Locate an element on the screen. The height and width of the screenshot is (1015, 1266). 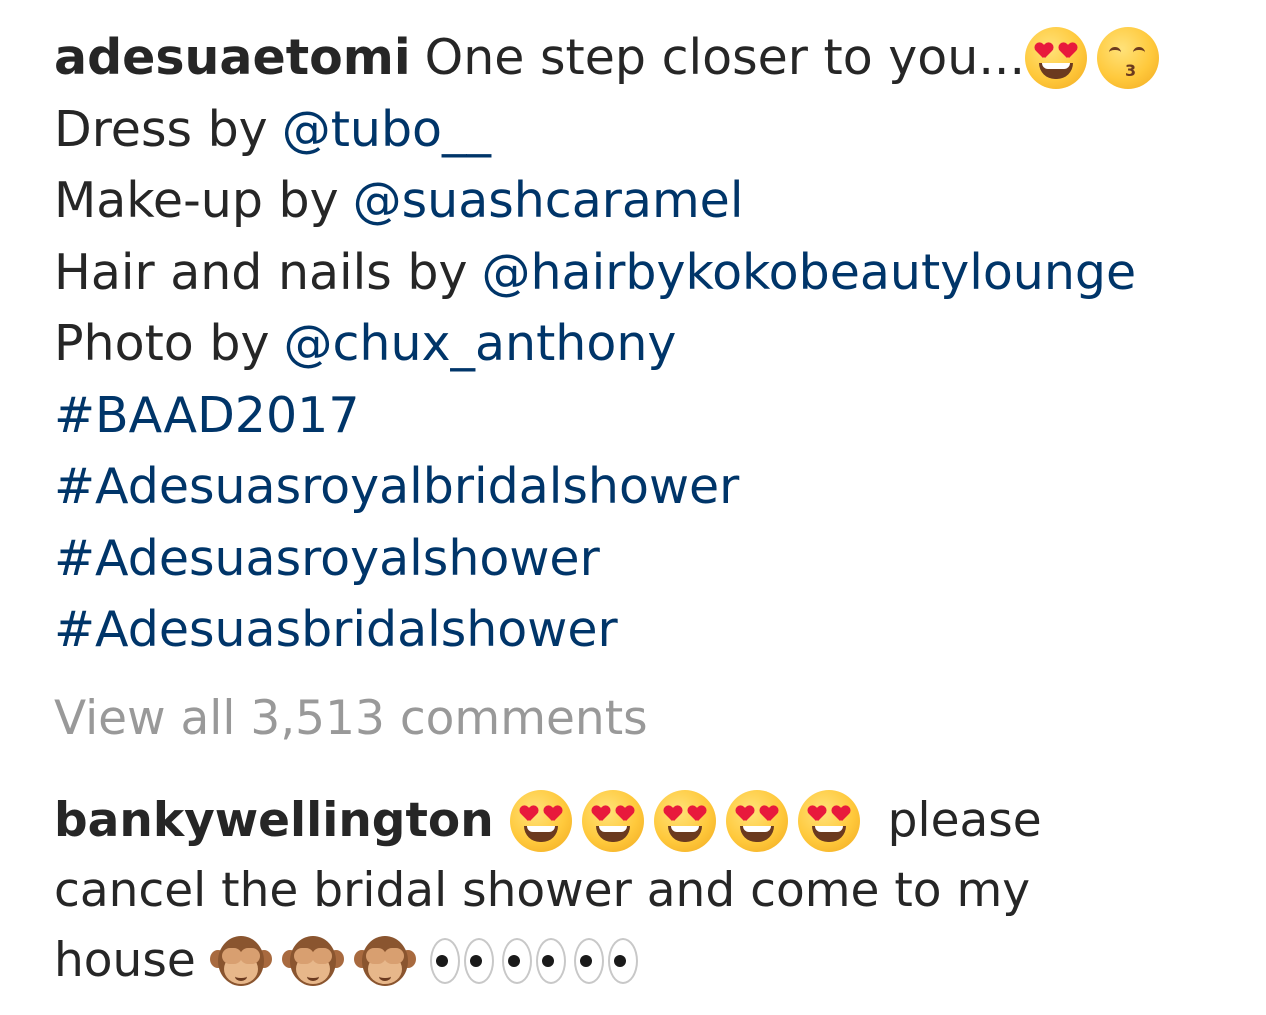
mention-link: @hairbykokobeautylounge is located at coordinates (809, 273).